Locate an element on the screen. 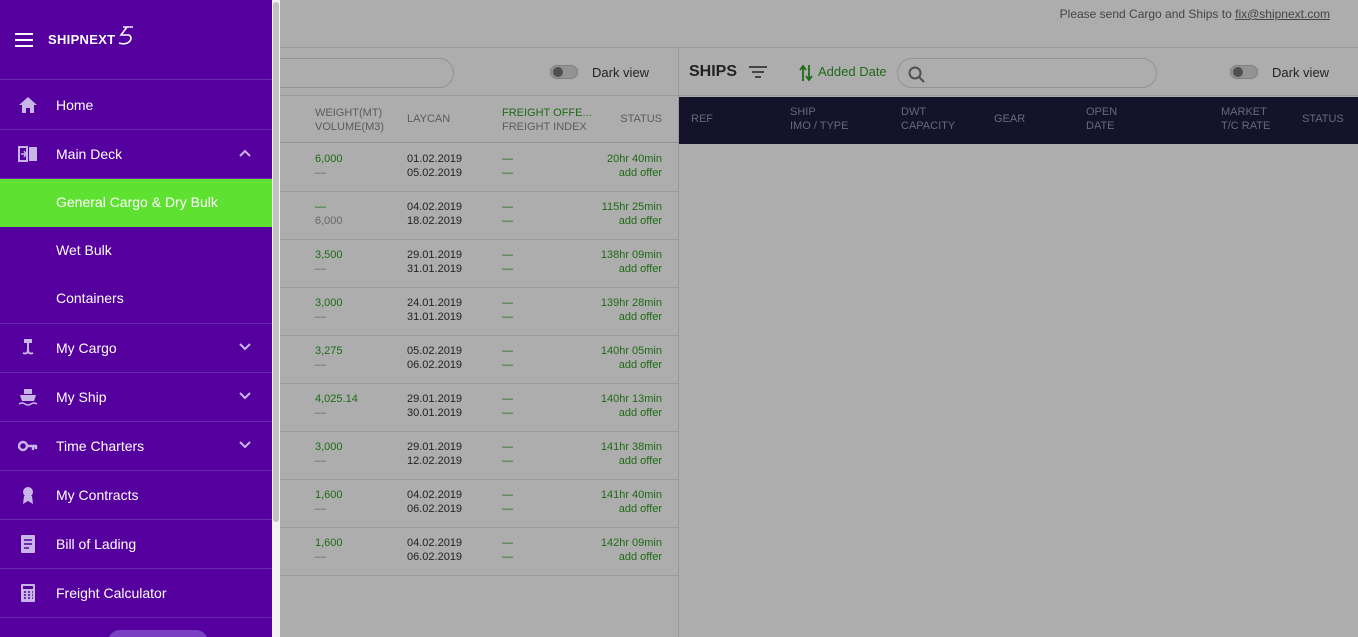 The width and height of the screenshot is (1358, 637). sub-label-containers: Containers is located at coordinates (90, 298).